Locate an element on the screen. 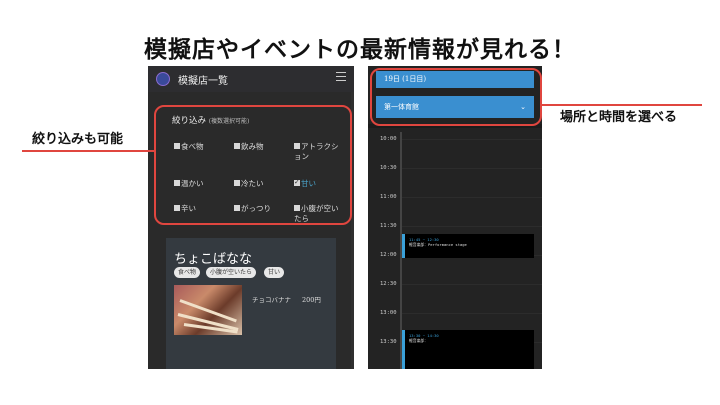  time-label: 12:30 is located at coordinates (388, 284).